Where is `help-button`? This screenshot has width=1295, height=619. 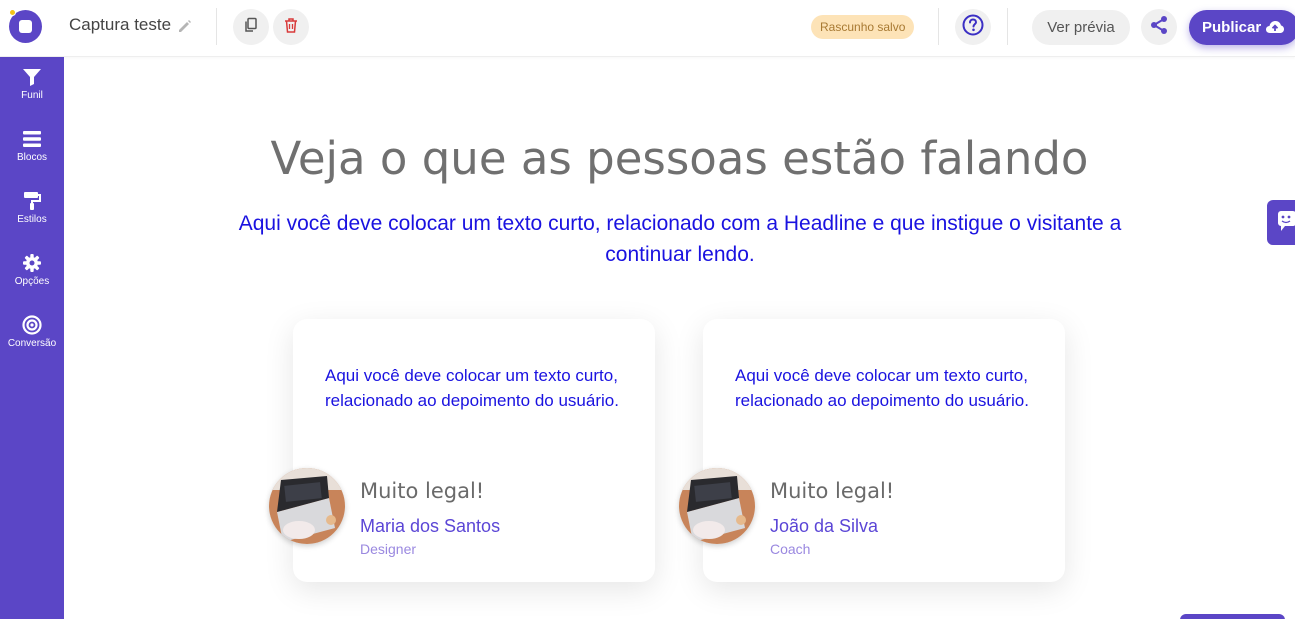
help-button is located at coordinates (973, 27).